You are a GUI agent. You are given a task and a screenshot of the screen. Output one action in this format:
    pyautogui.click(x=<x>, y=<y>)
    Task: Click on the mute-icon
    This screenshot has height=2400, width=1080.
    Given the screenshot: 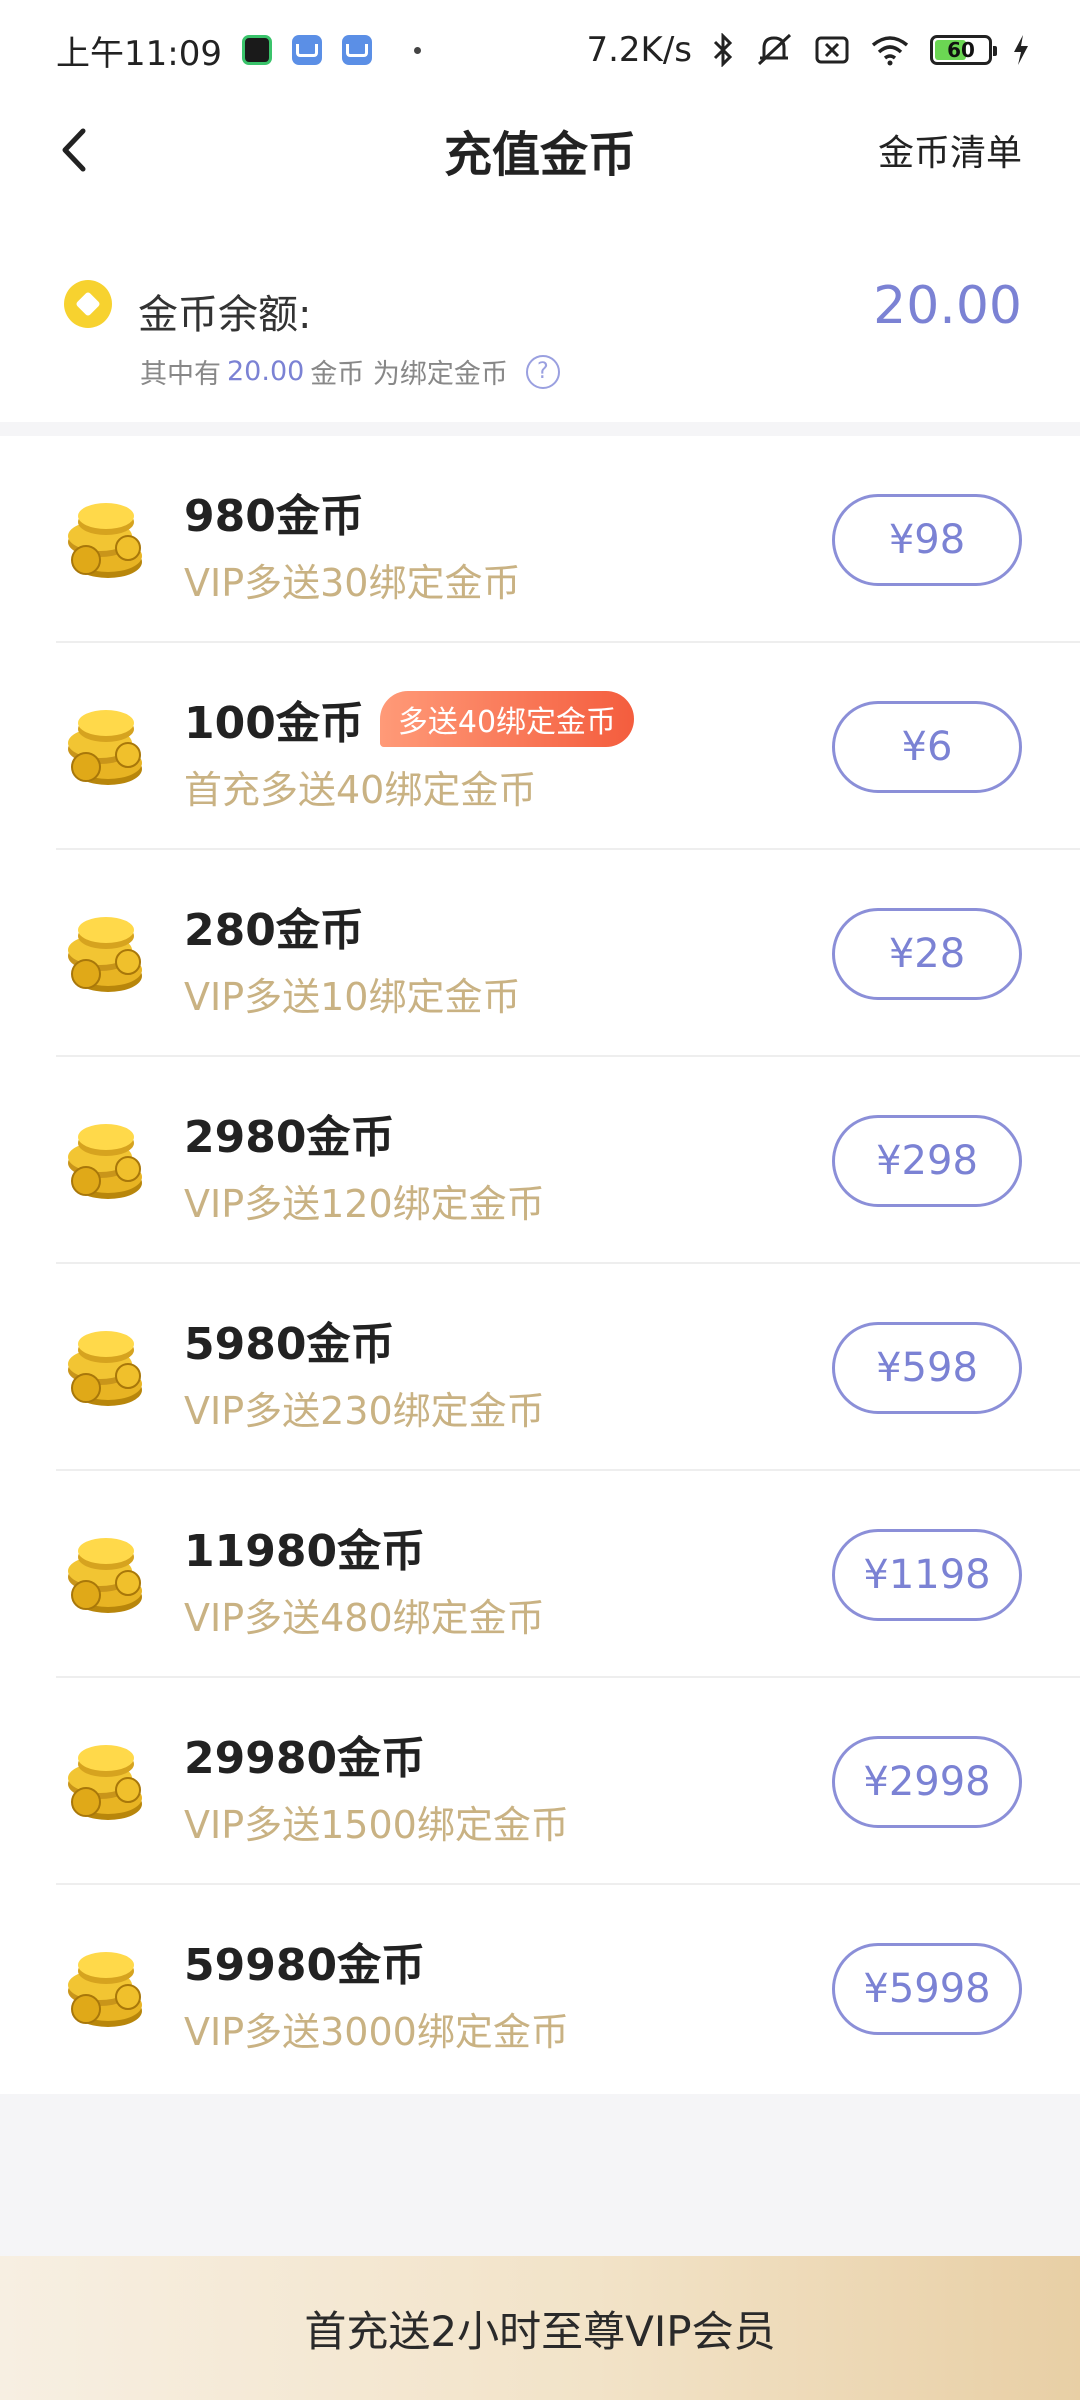 What is the action you would take?
    pyautogui.click(x=774, y=50)
    